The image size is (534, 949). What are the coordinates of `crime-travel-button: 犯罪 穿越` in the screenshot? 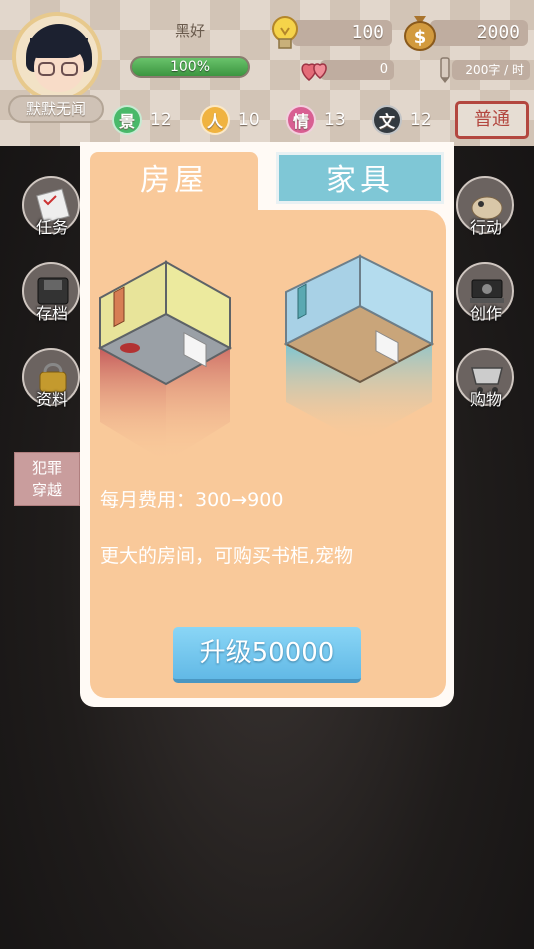 It's located at (47, 479).